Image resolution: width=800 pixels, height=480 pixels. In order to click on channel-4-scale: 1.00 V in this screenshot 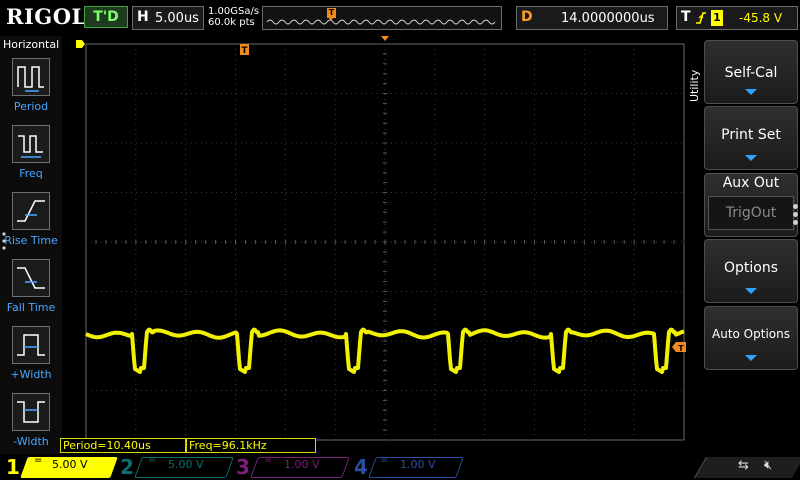, I will do `click(418, 464)`.